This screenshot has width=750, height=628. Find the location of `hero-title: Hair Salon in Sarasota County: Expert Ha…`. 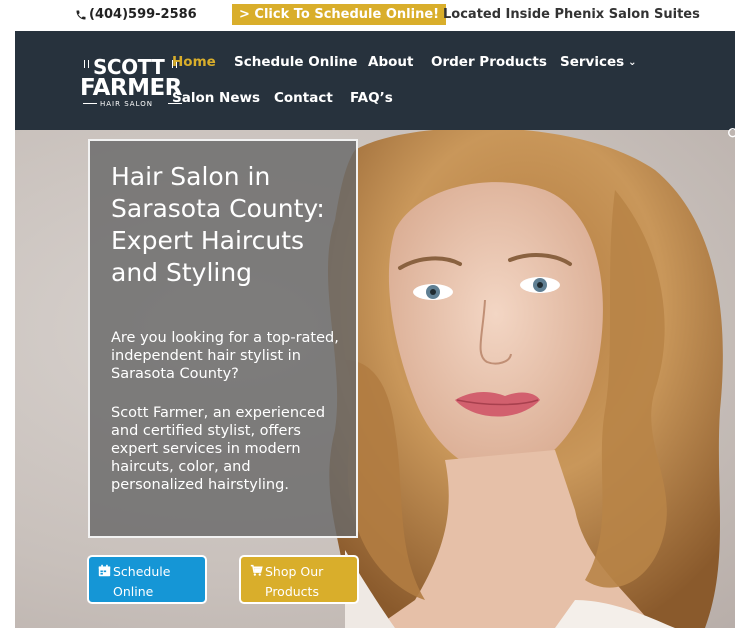

hero-title: Hair Salon in Sarasota County: Expert Ha… is located at coordinates (218, 224).